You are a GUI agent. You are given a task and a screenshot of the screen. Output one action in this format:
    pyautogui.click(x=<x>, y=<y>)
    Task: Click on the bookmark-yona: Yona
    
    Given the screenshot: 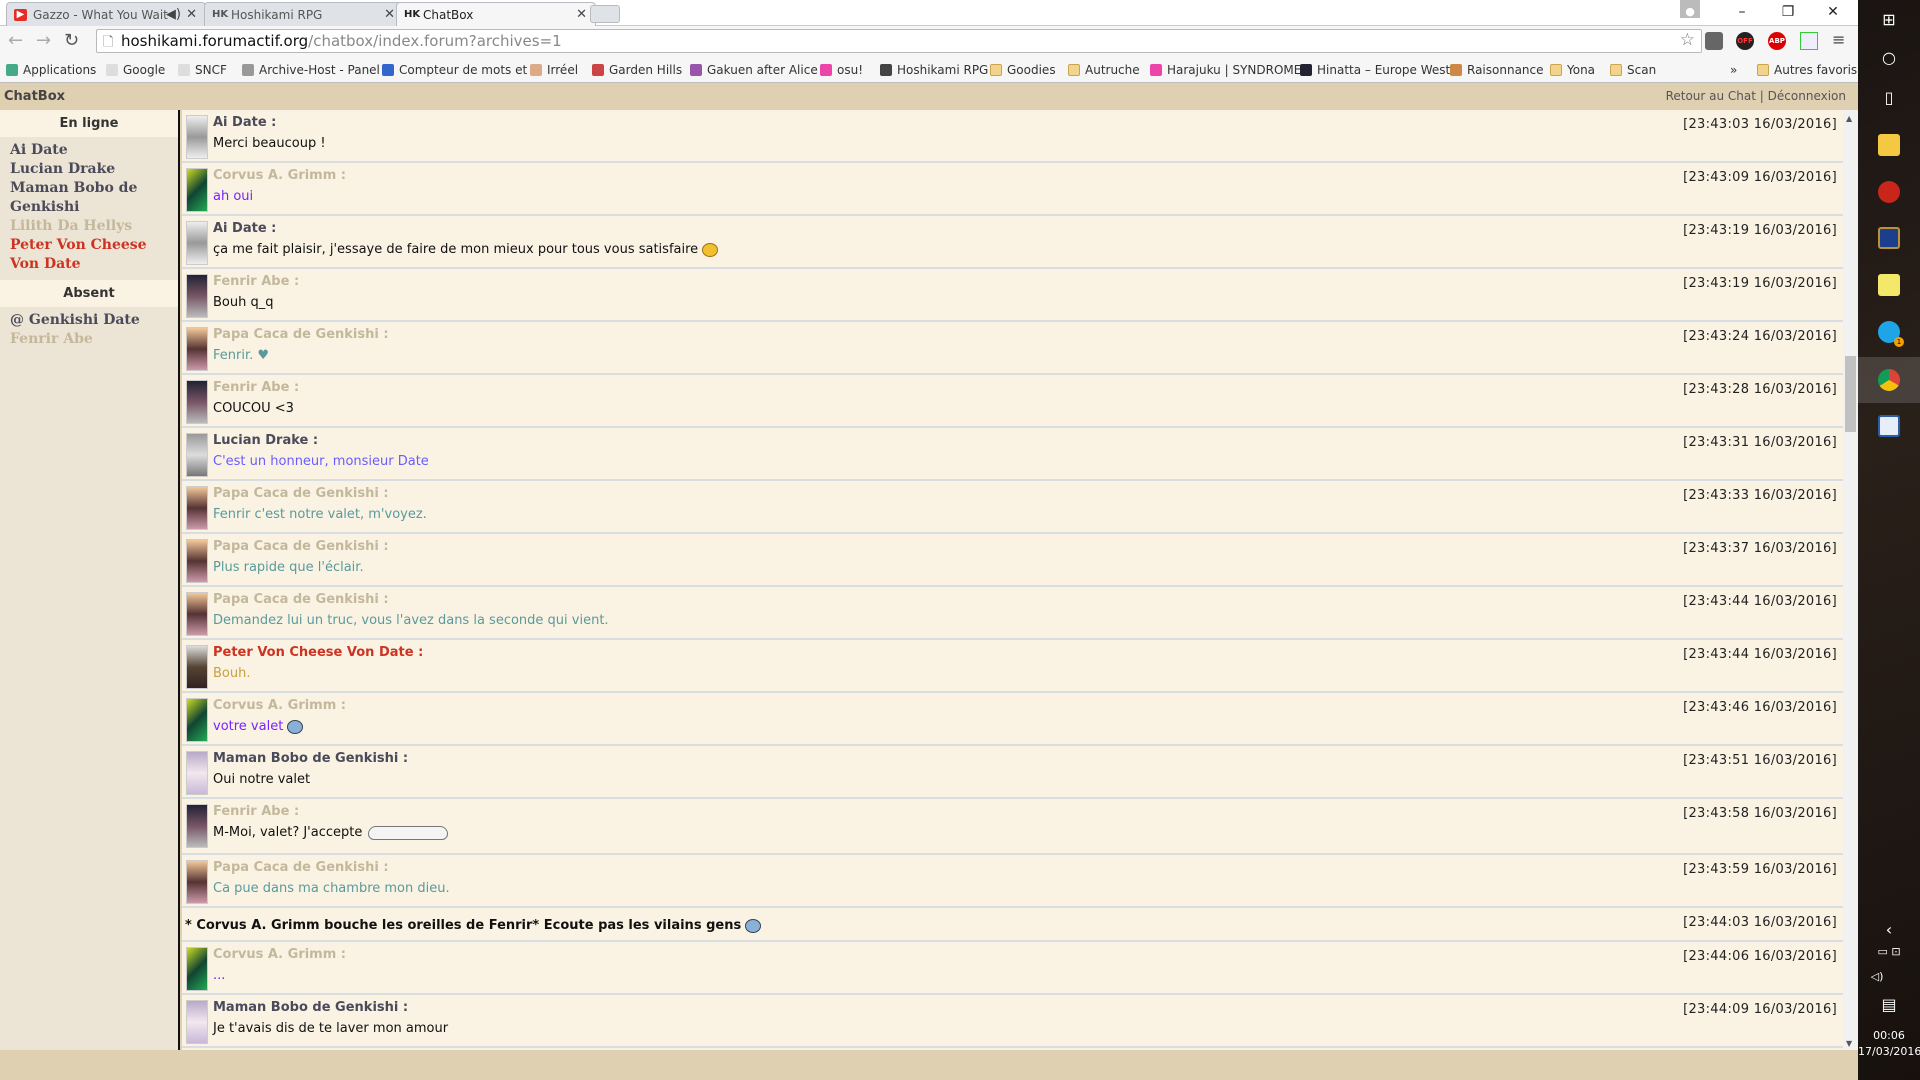 What is the action you would take?
    pyautogui.click(x=1572, y=70)
    